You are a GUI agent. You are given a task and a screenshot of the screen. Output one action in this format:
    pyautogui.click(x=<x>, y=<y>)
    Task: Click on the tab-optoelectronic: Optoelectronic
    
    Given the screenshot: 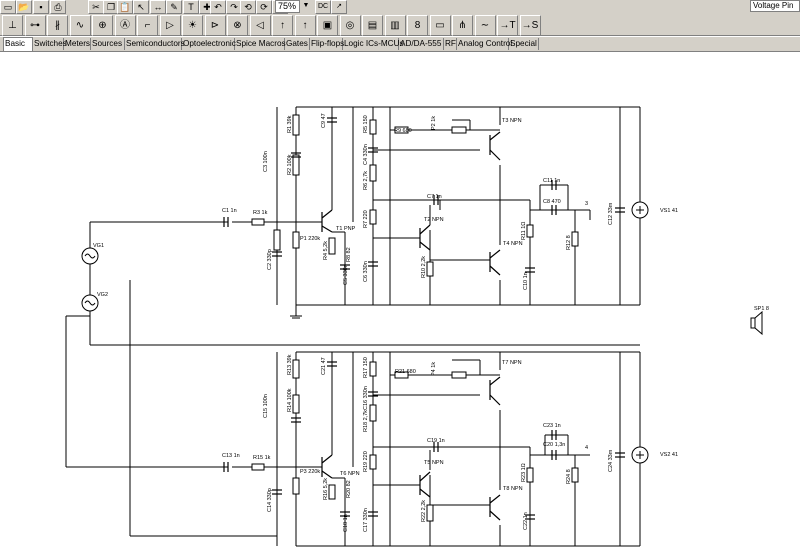 What is the action you would take?
    pyautogui.click(x=209, y=44)
    